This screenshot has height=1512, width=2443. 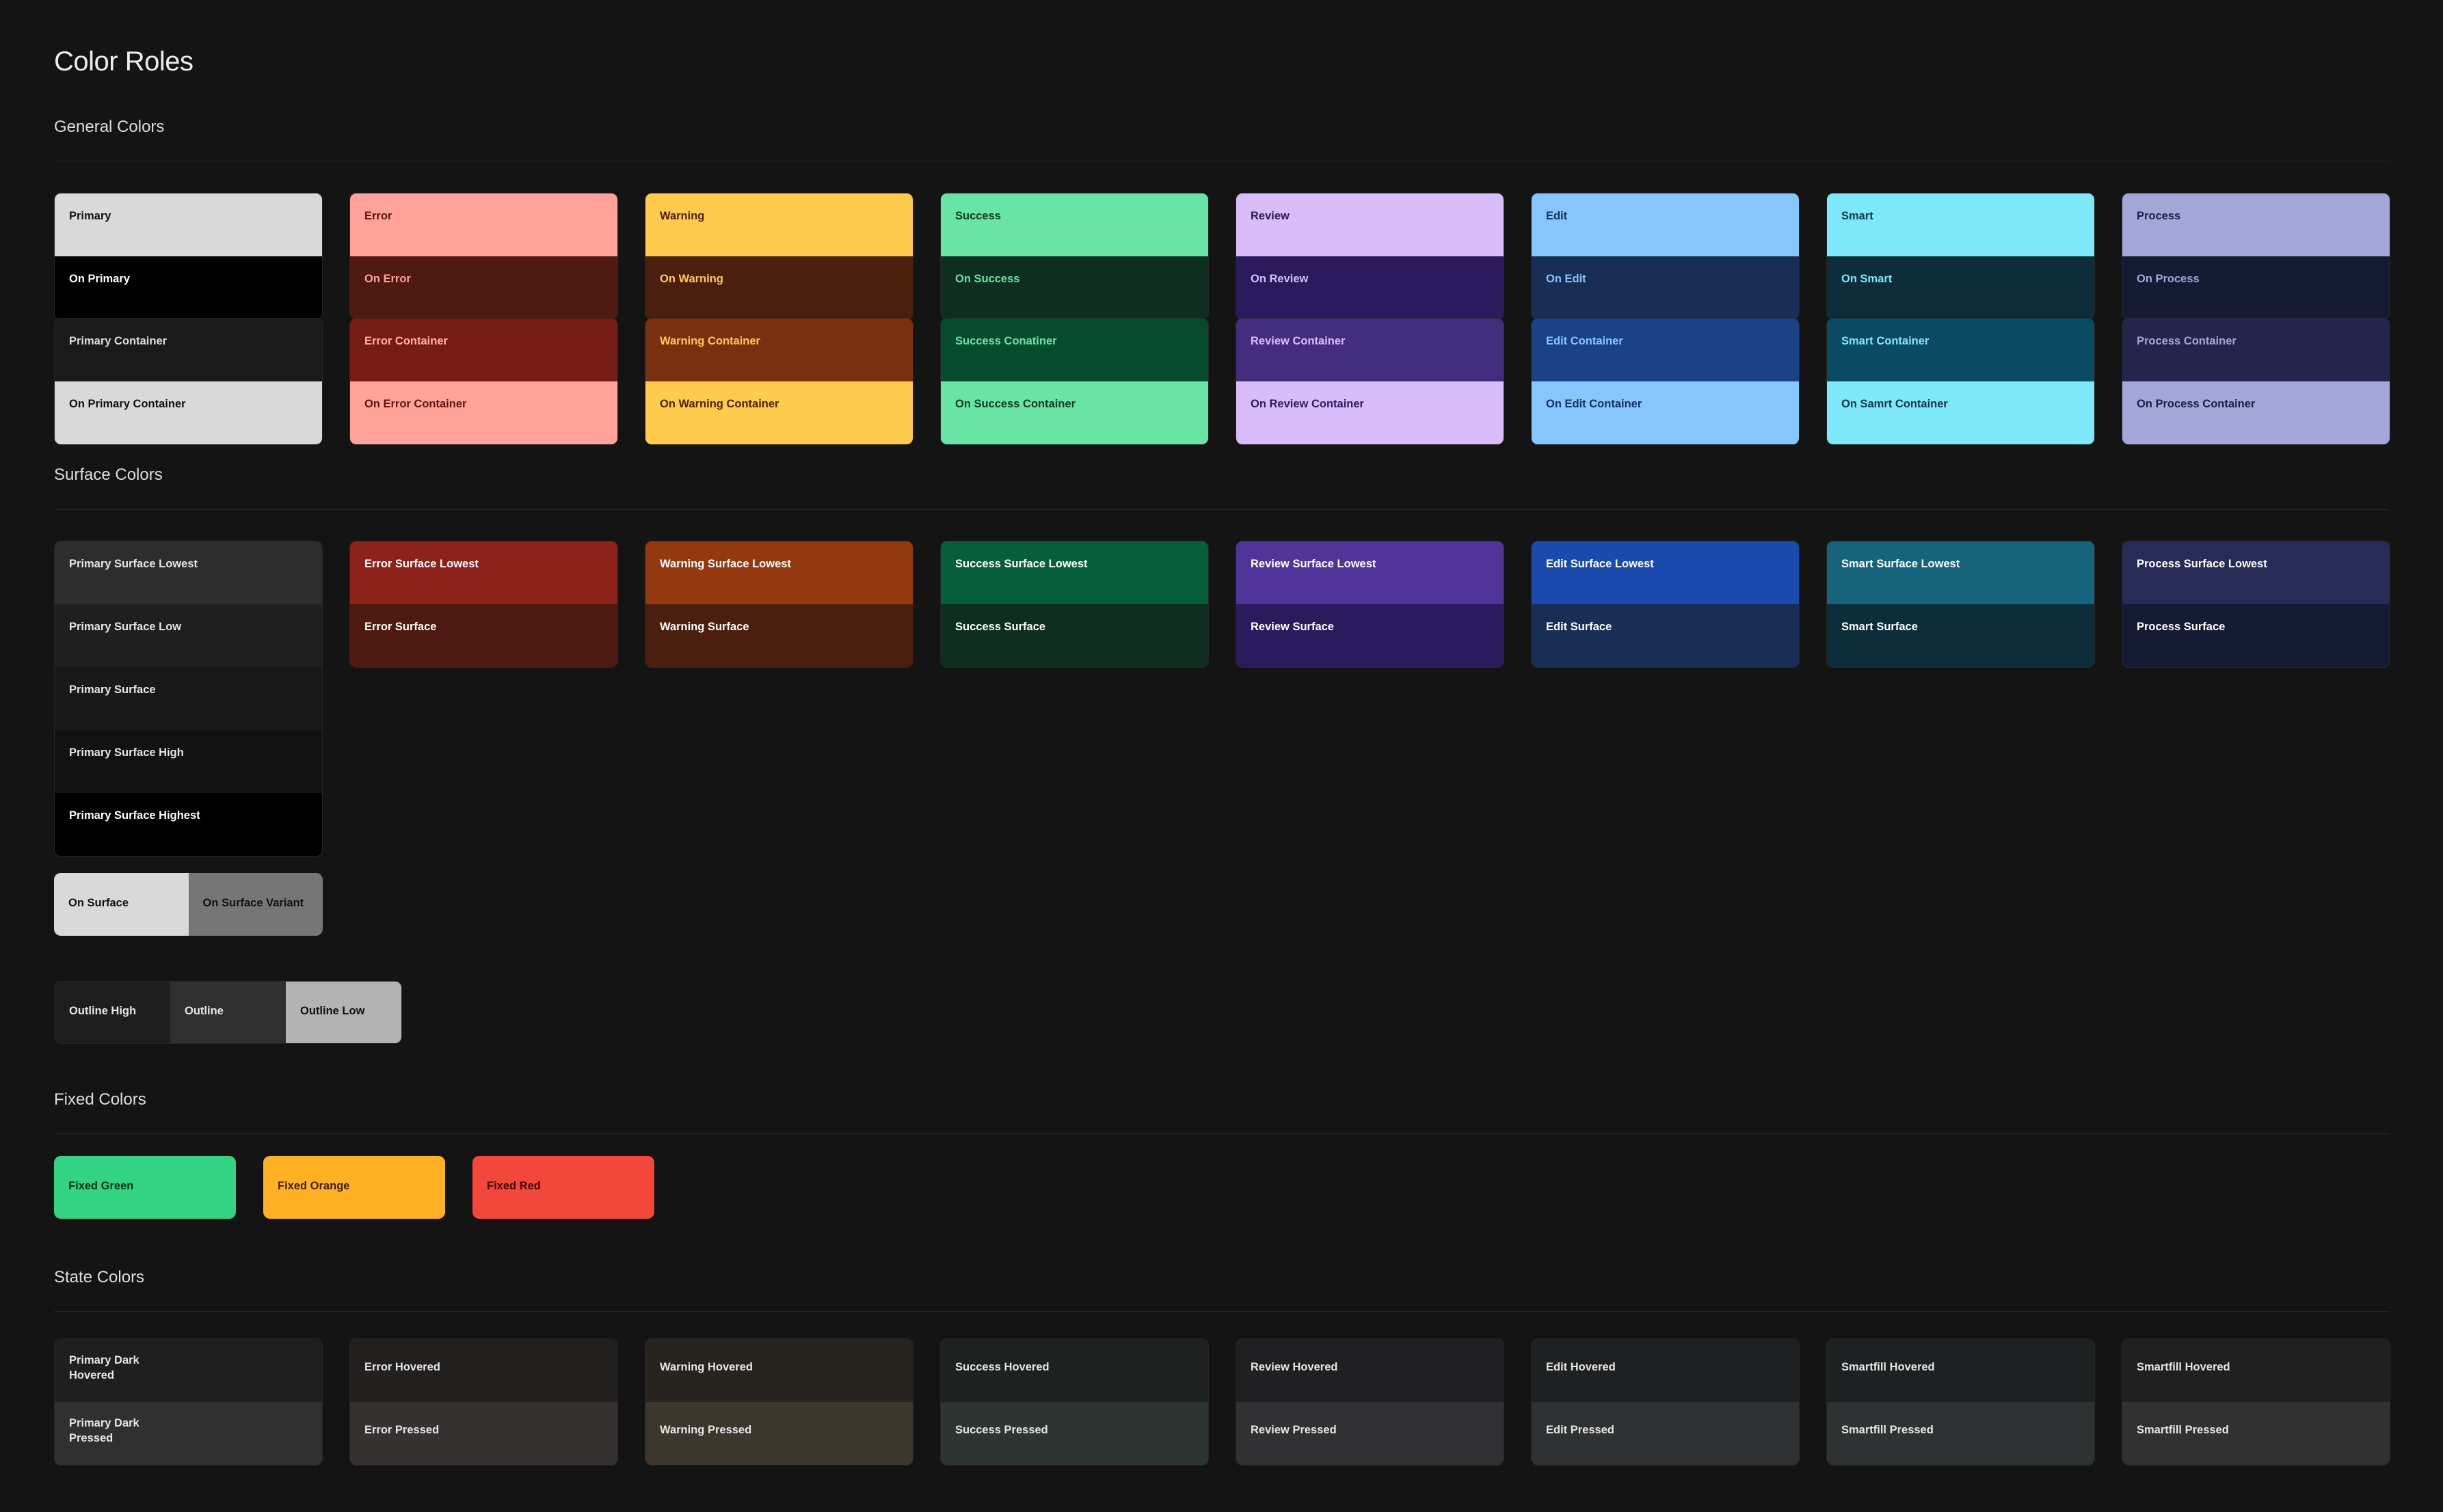 I want to click on section-title-fixed: Fixed Colors, so click(x=100, y=1099).